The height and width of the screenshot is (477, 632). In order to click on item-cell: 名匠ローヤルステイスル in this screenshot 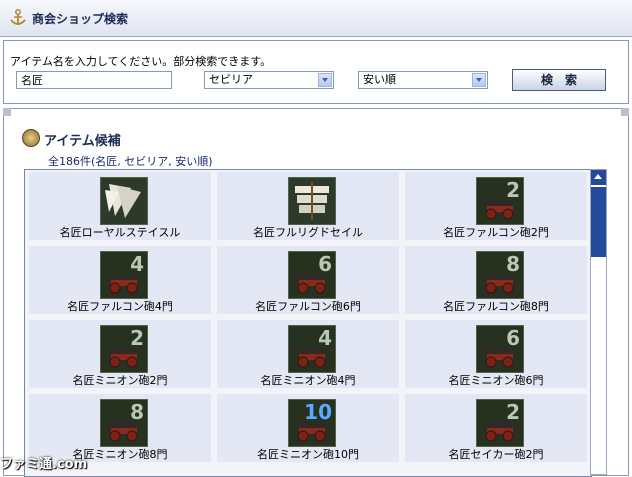, I will do `click(120, 206)`.